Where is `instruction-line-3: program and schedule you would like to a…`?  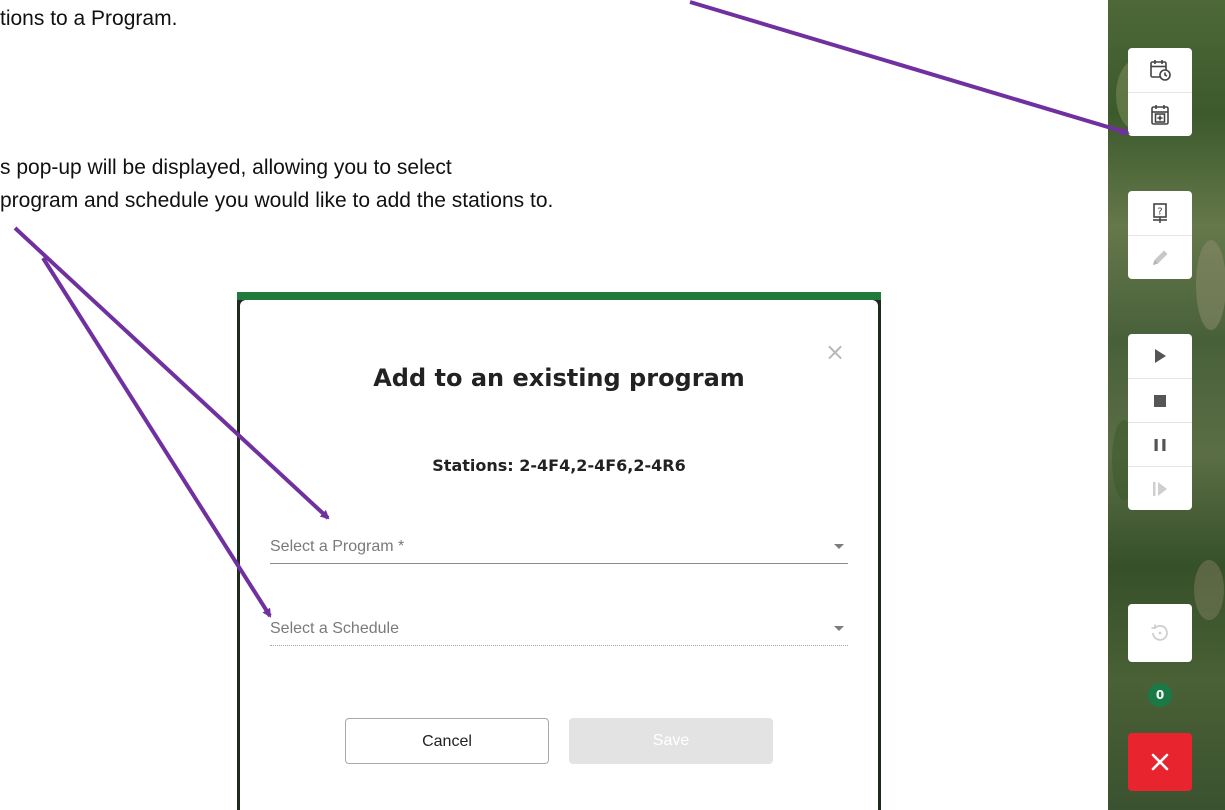 instruction-line-3: program and schedule you would like to a… is located at coordinates (277, 200).